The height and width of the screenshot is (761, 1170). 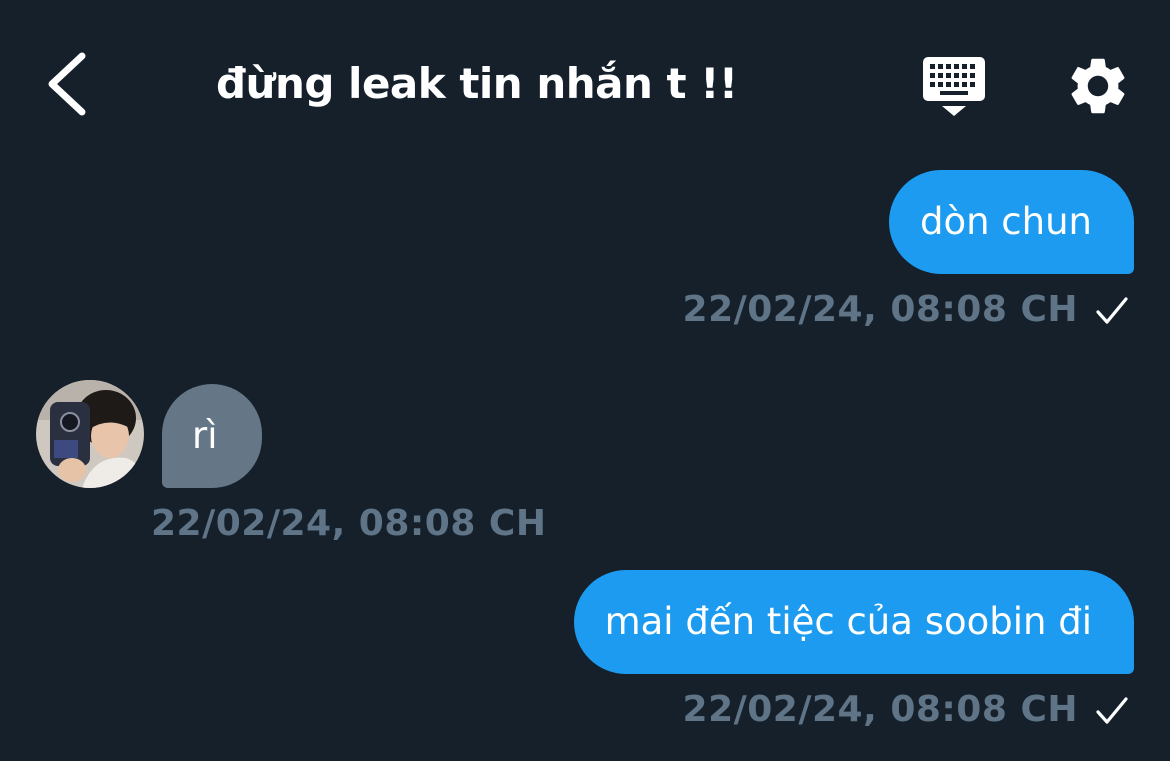 What do you see at coordinates (848, 621) in the screenshot?
I see `message-text: mai đến tiệc của soobin đi` at bounding box center [848, 621].